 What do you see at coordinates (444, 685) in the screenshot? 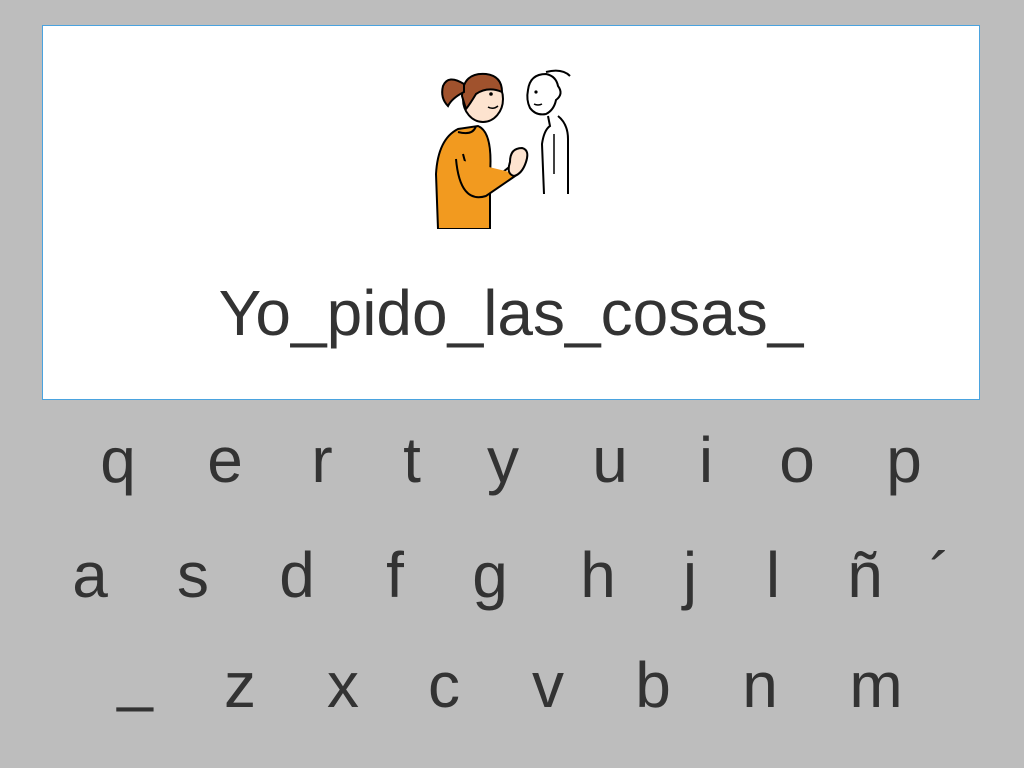
I see `key-row3-4: c` at bounding box center [444, 685].